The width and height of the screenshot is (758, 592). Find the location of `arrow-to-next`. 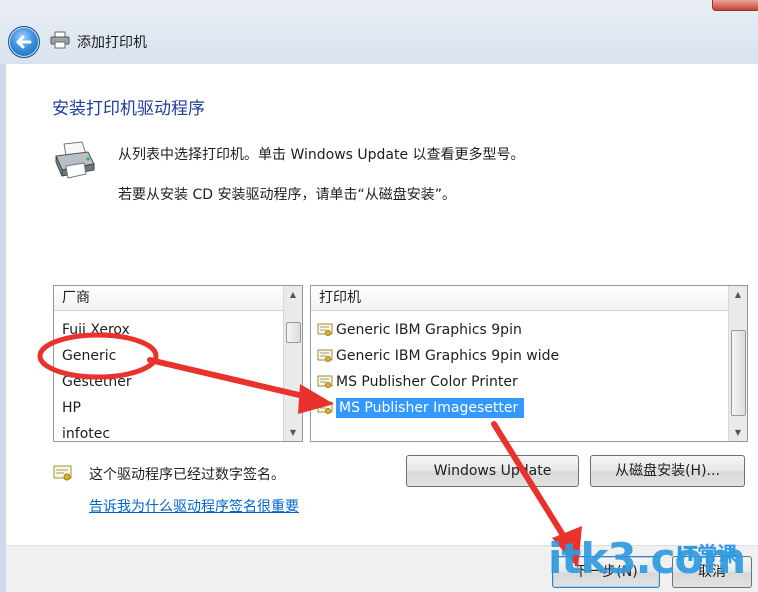

arrow-to-next is located at coordinates (530, 482).